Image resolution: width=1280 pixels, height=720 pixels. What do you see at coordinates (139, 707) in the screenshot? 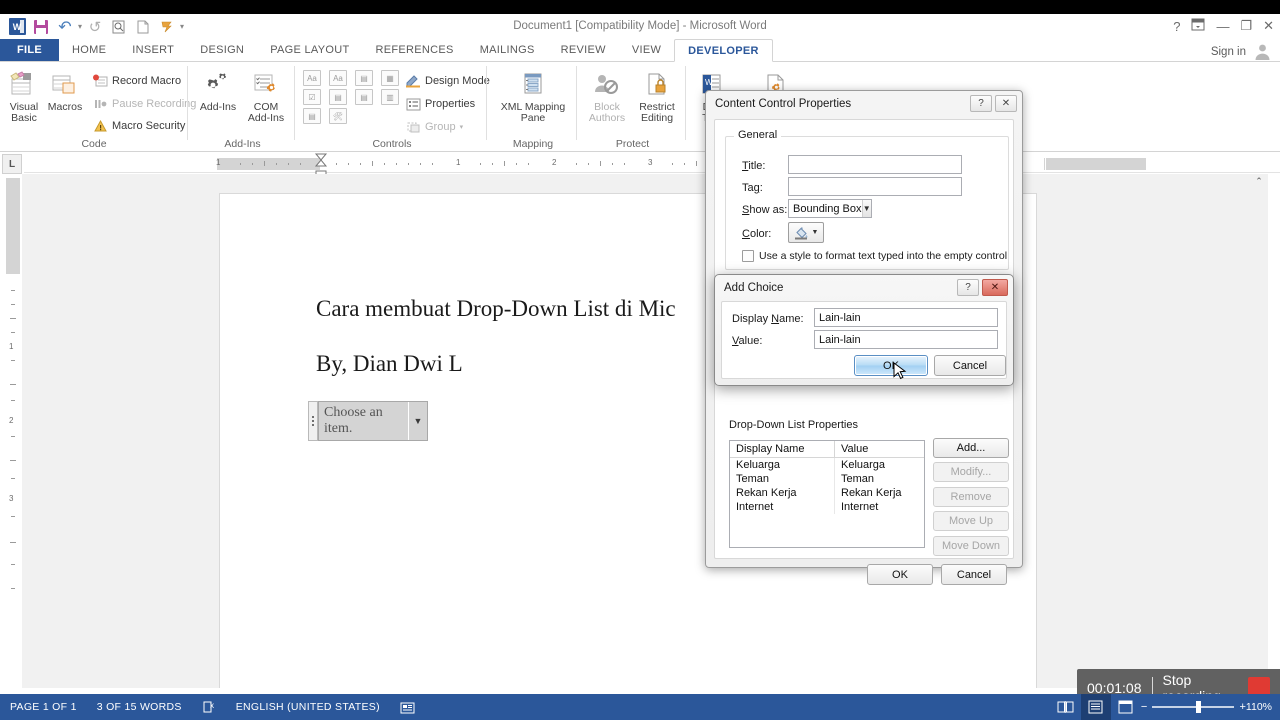
I see `status-word-count: 3 OF 15 WORDS` at bounding box center [139, 707].